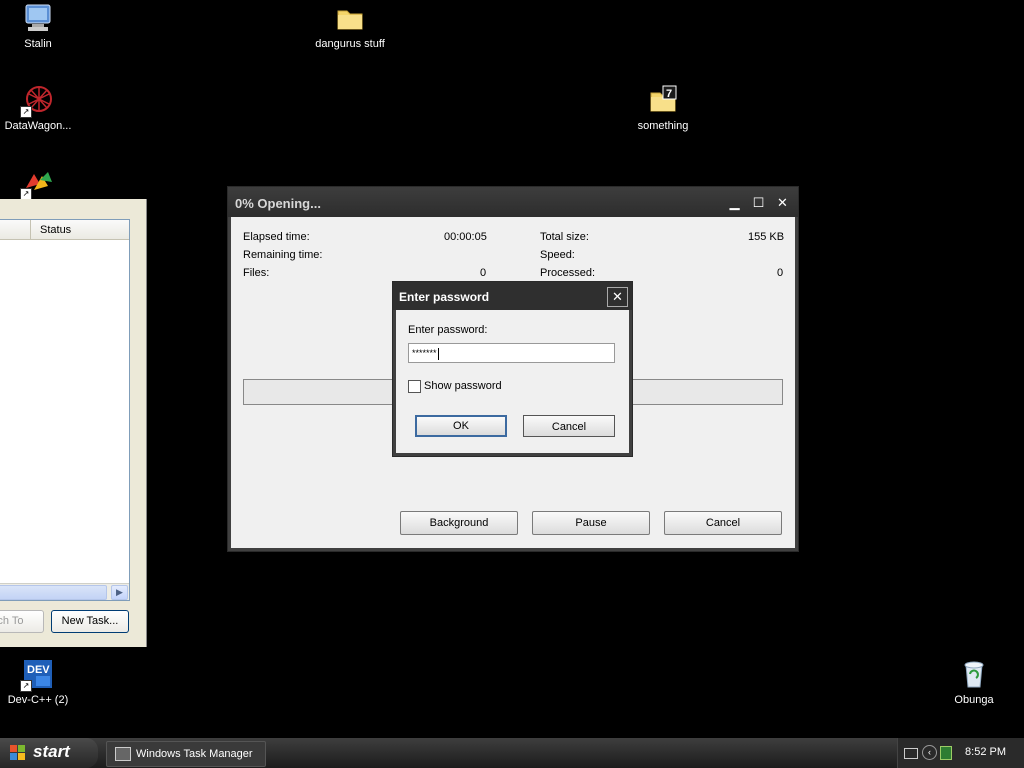 This screenshot has height=768, width=1024. I want to click on desktop-icon-devcpp: DEV ↗ Dev-C++ (2), so click(38, 682).